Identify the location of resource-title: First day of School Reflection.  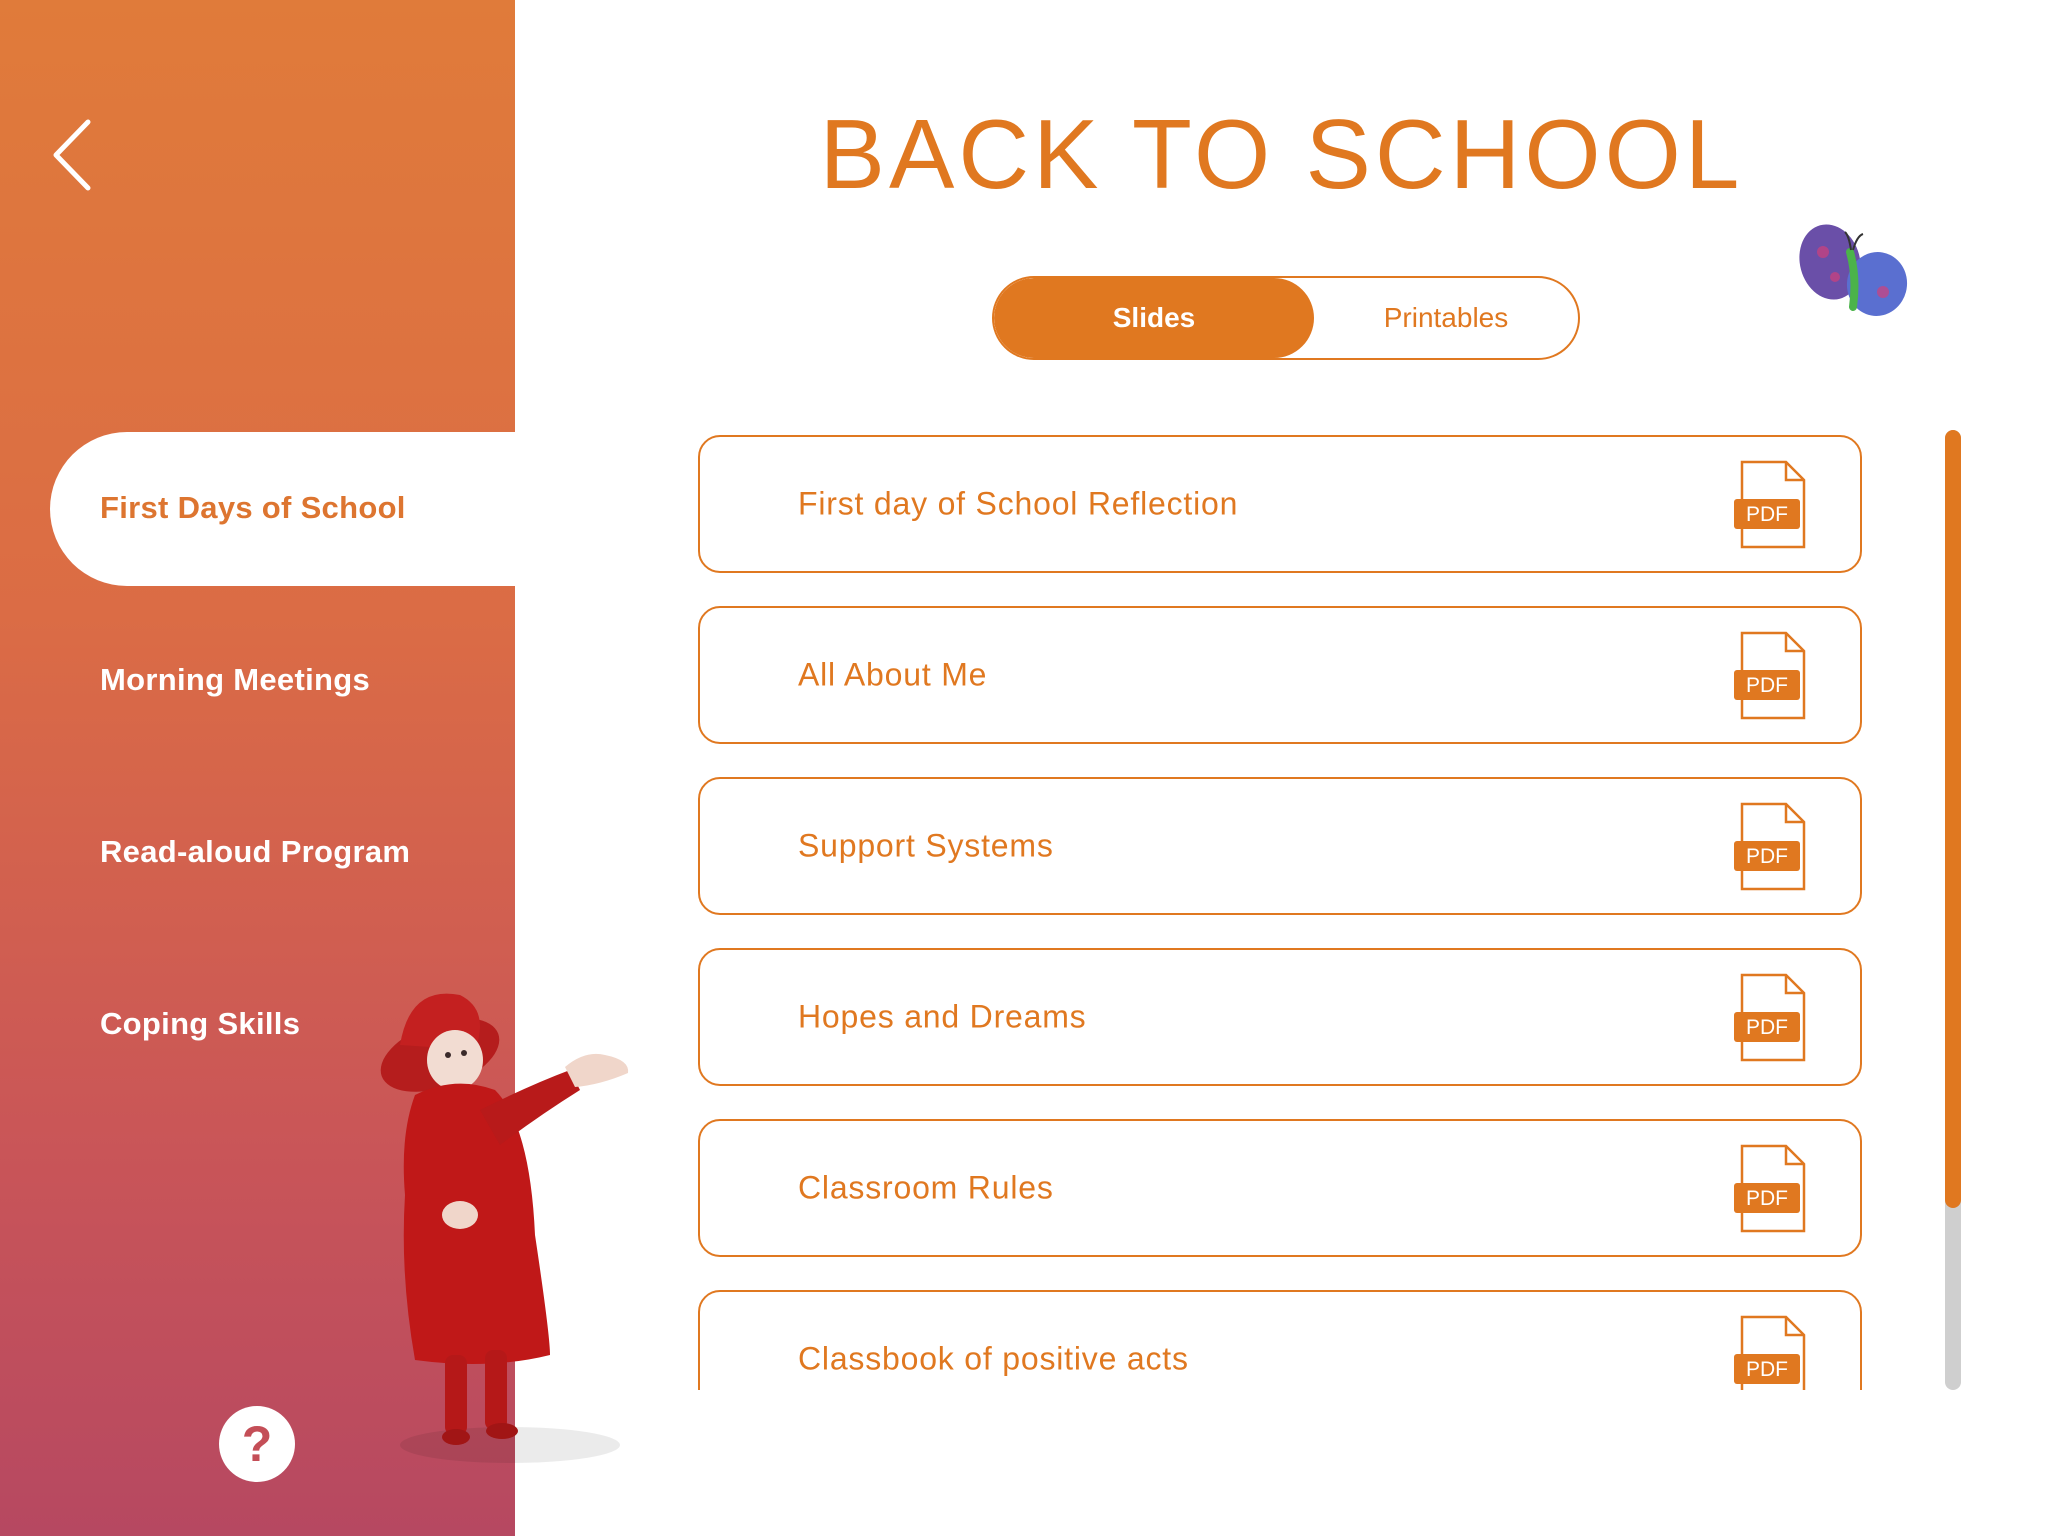
(1018, 503).